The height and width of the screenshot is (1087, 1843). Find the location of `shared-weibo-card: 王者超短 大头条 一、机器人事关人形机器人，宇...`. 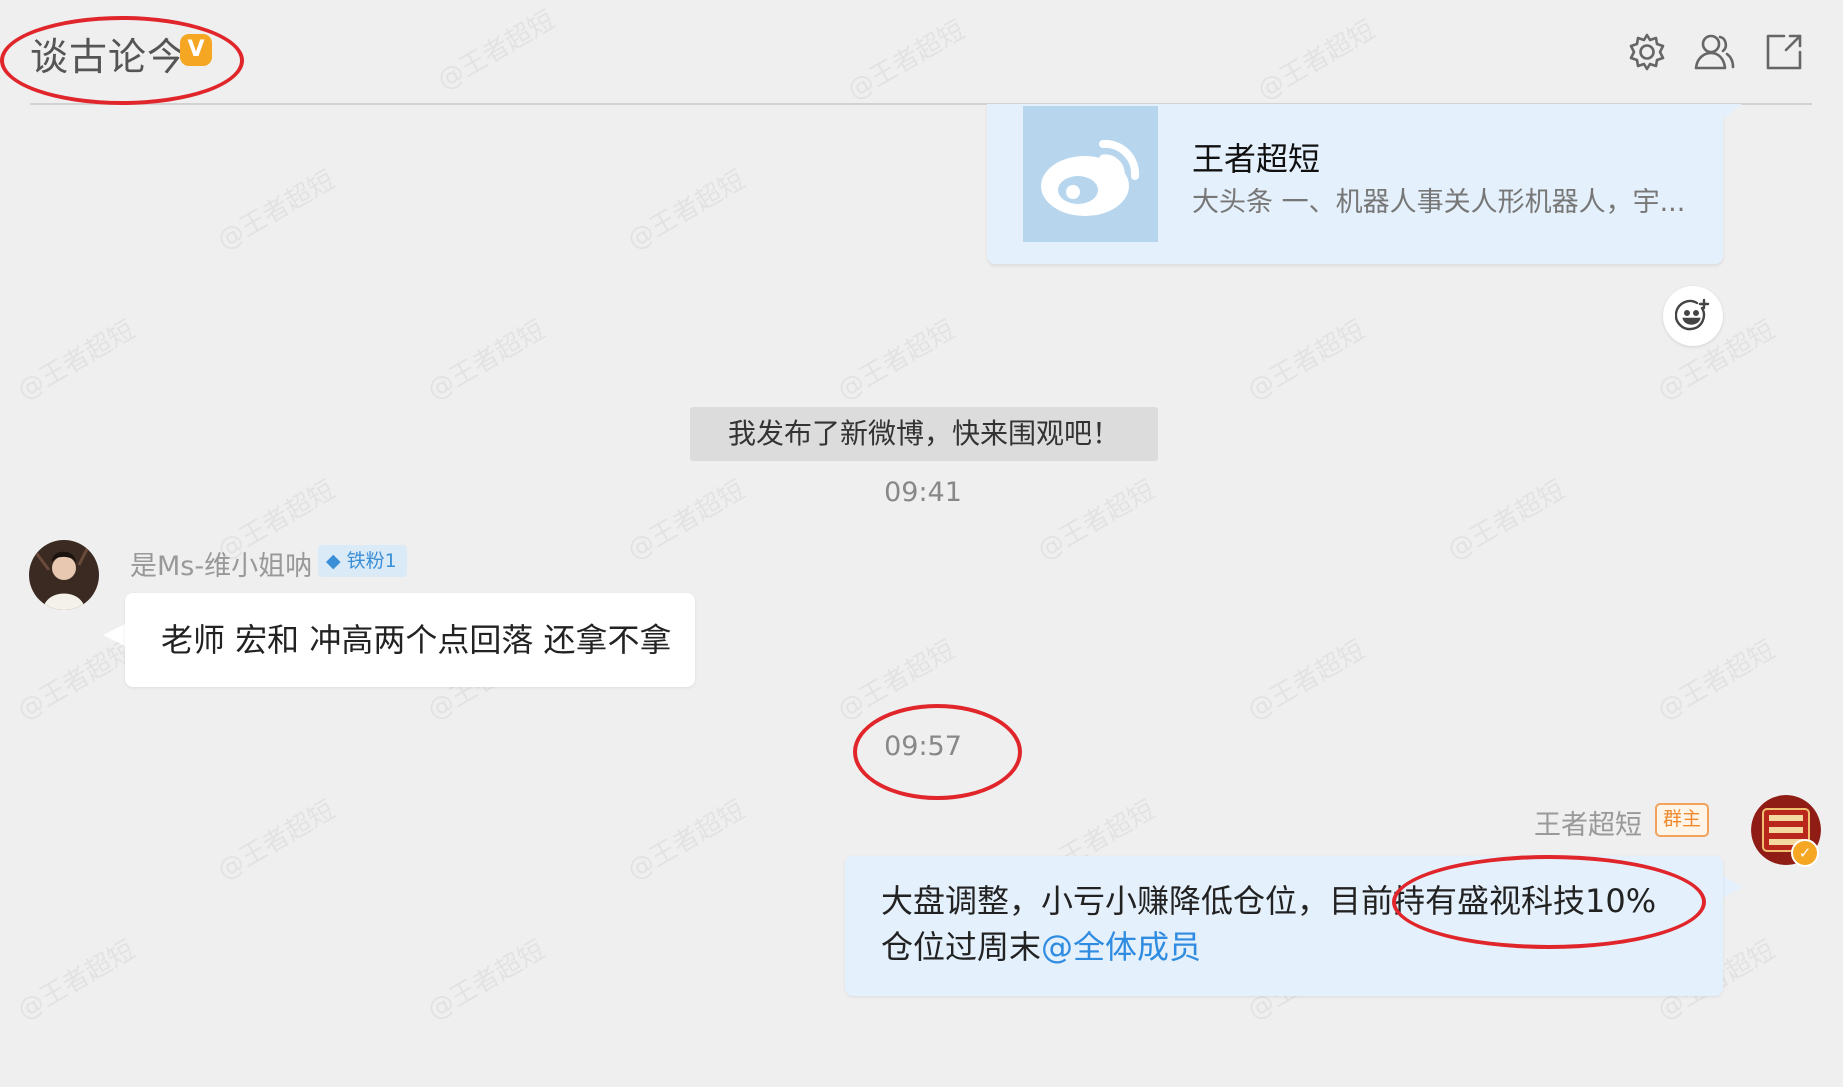

shared-weibo-card: 王者超短 大头条 一、机器人事关人形机器人，宇... is located at coordinates (1355, 184).